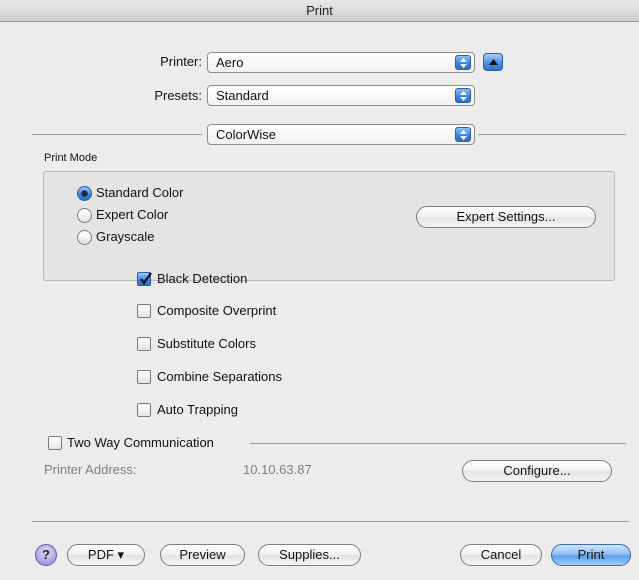  What do you see at coordinates (552, 134) in the screenshot?
I see `separator-right` at bounding box center [552, 134].